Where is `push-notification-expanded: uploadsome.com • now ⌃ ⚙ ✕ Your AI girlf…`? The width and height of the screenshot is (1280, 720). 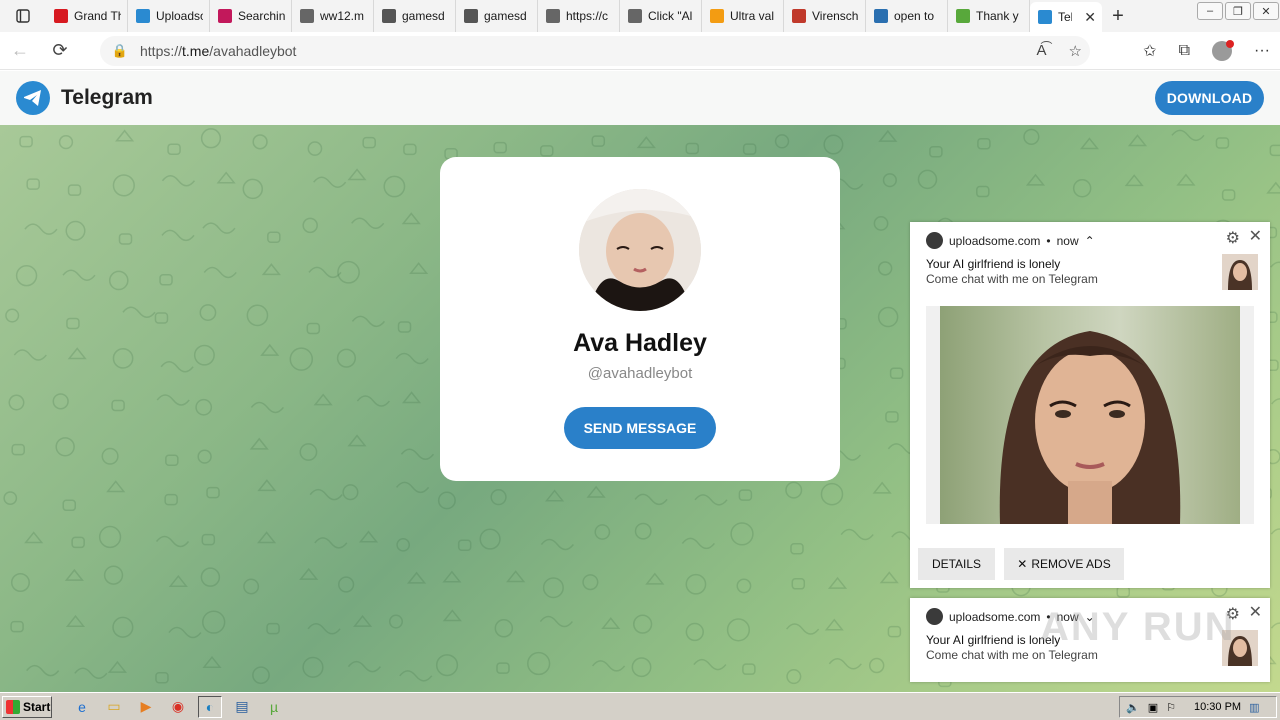
push-notification-expanded: uploadsome.com • now ⌃ ⚙ ✕ Your AI girlf… is located at coordinates (1090, 405).